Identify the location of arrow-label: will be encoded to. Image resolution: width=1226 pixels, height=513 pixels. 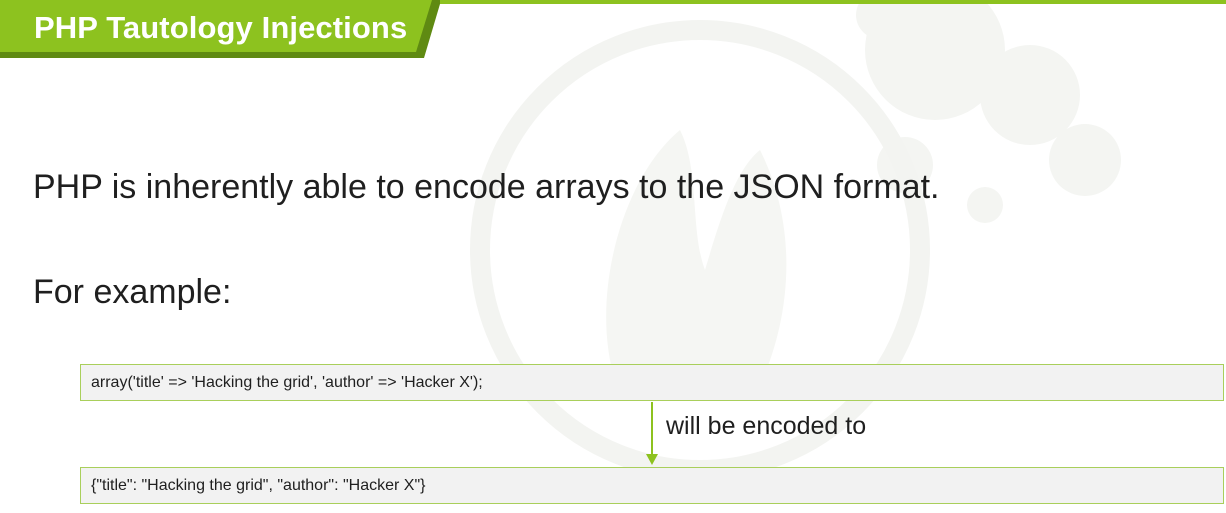
(766, 426).